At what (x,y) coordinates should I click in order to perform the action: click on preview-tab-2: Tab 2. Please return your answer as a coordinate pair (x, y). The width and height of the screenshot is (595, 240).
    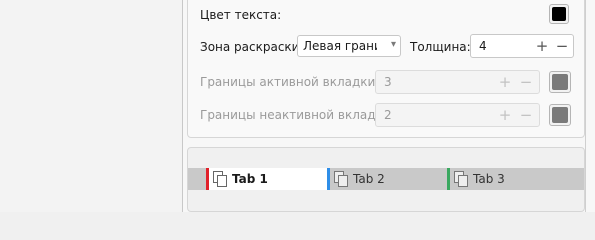
    Looking at the image, I should click on (387, 179).